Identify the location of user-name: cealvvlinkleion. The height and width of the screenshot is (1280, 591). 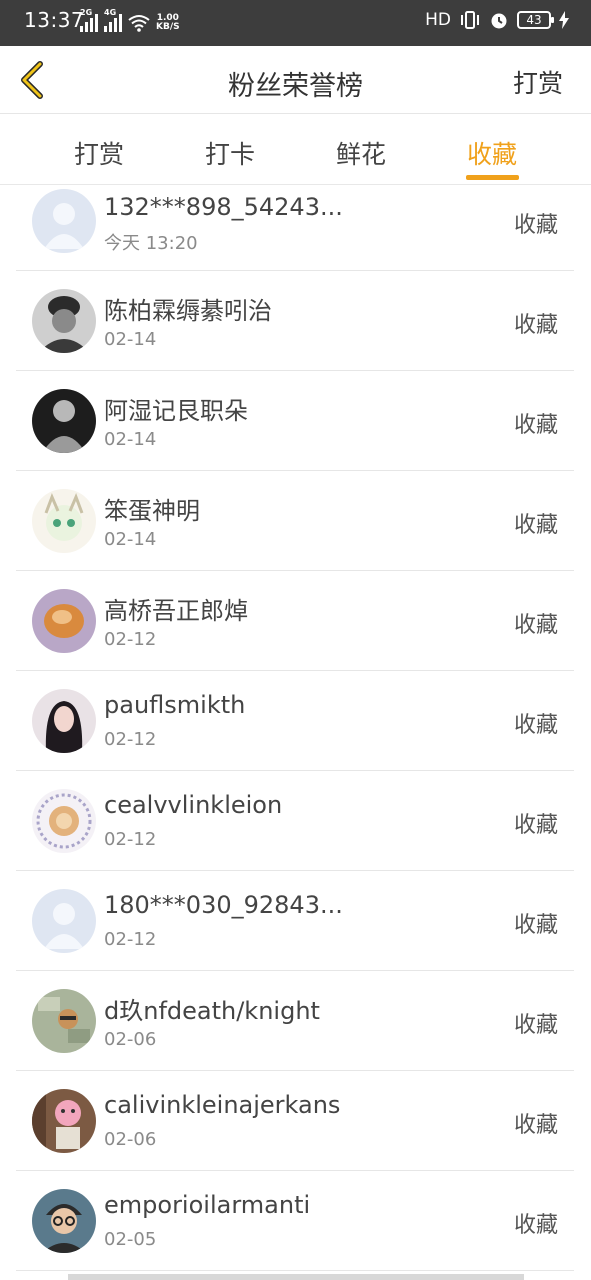
(193, 805).